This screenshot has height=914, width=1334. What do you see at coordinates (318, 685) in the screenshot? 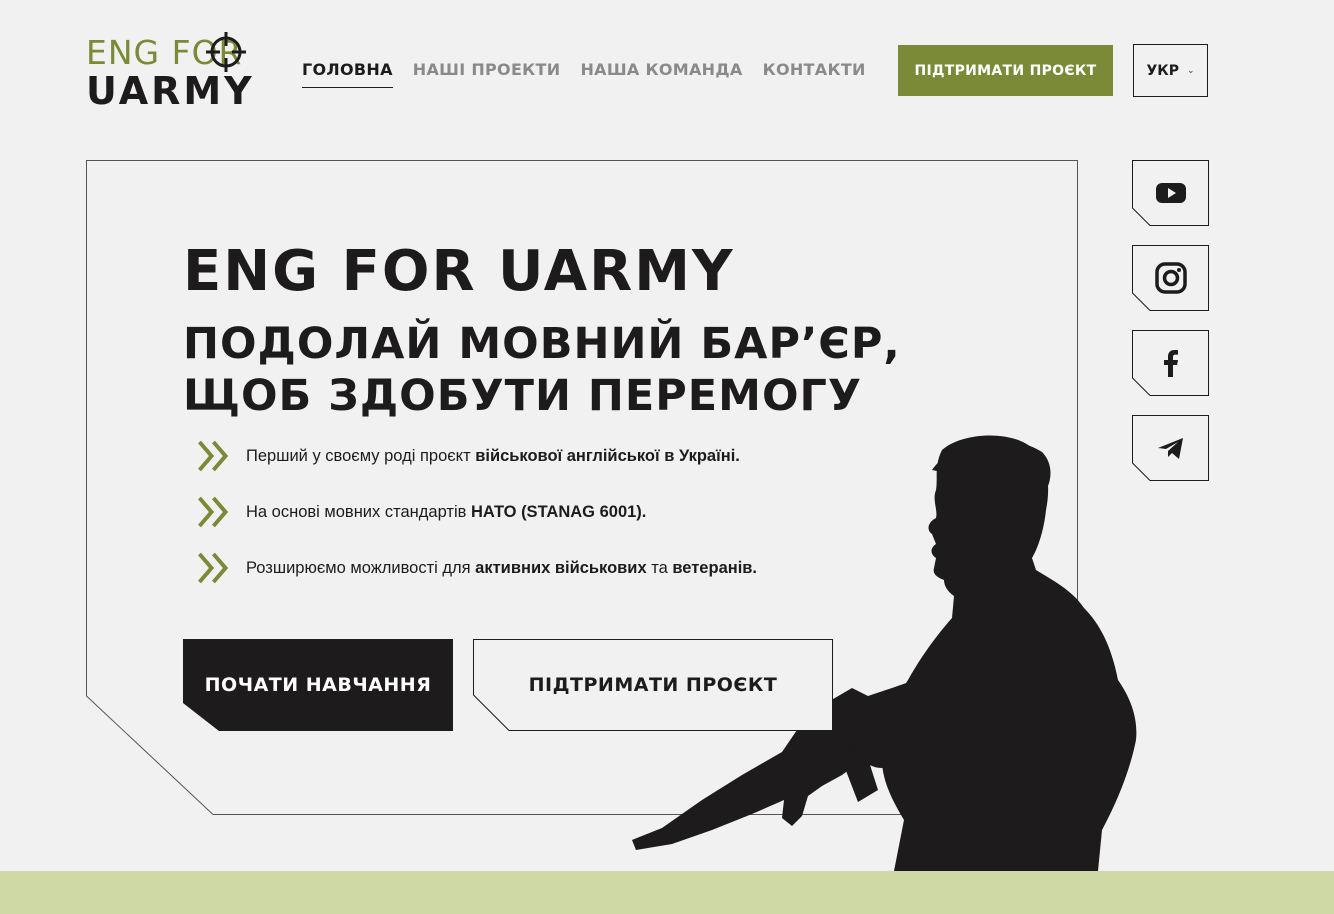
I see `start-learning-button: ПОЧАТИ НАВЧАННЯ` at bounding box center [318, 685].